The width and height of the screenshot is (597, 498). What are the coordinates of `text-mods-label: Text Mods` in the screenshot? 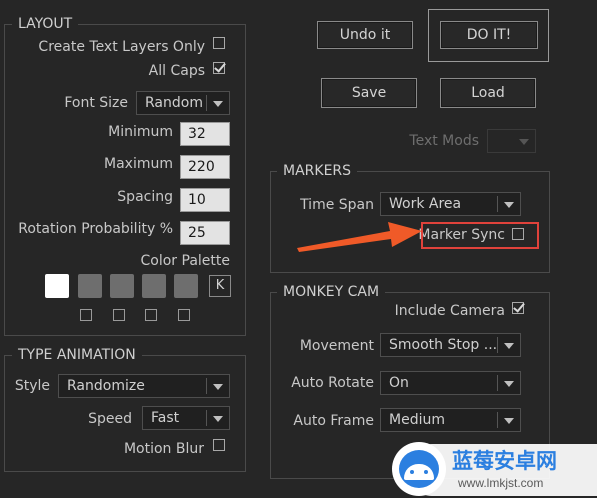 It's located at (444, 141).